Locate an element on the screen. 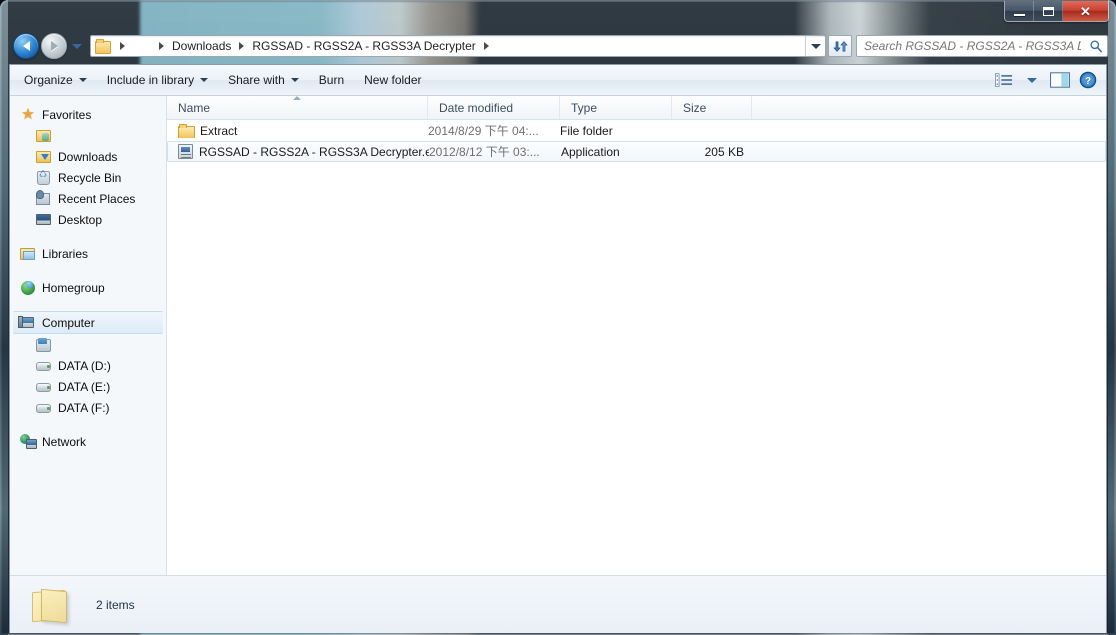  search-box is located at coordinates (982, 46).